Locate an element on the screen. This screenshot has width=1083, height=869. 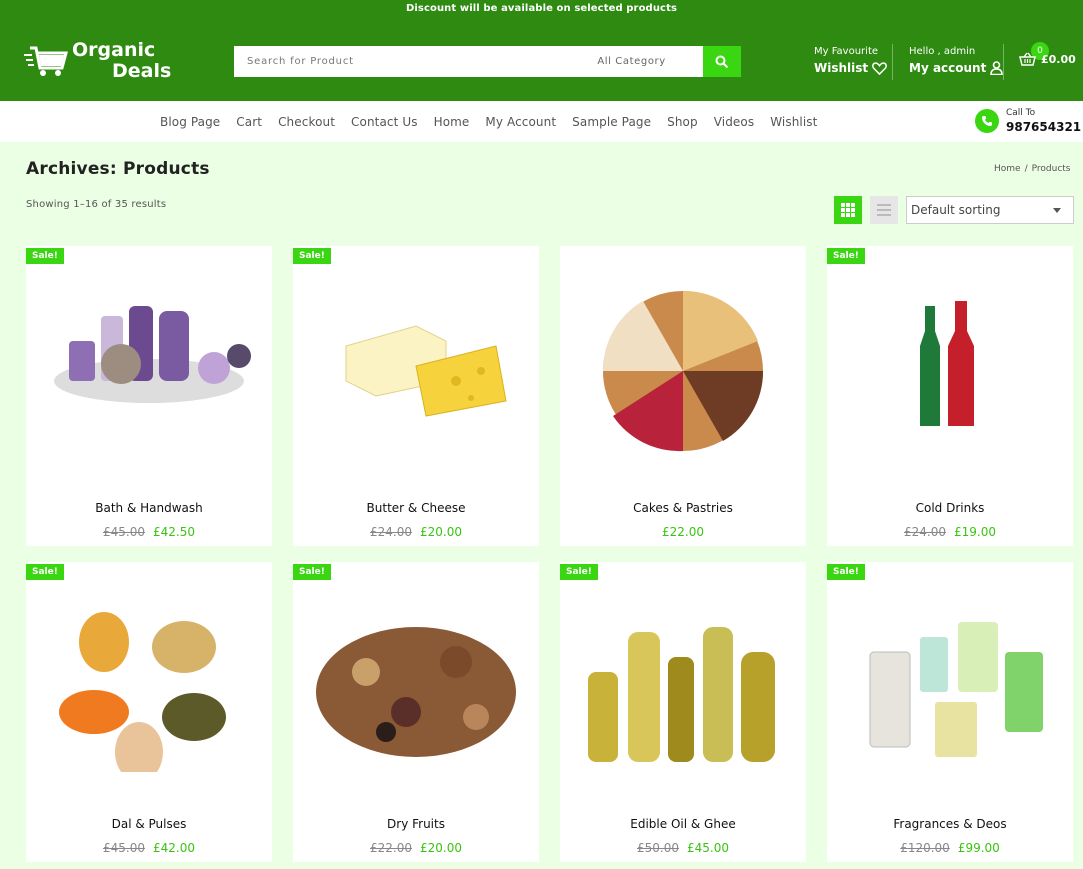
product-price: £22.00 is located at coordinates (683, 532).